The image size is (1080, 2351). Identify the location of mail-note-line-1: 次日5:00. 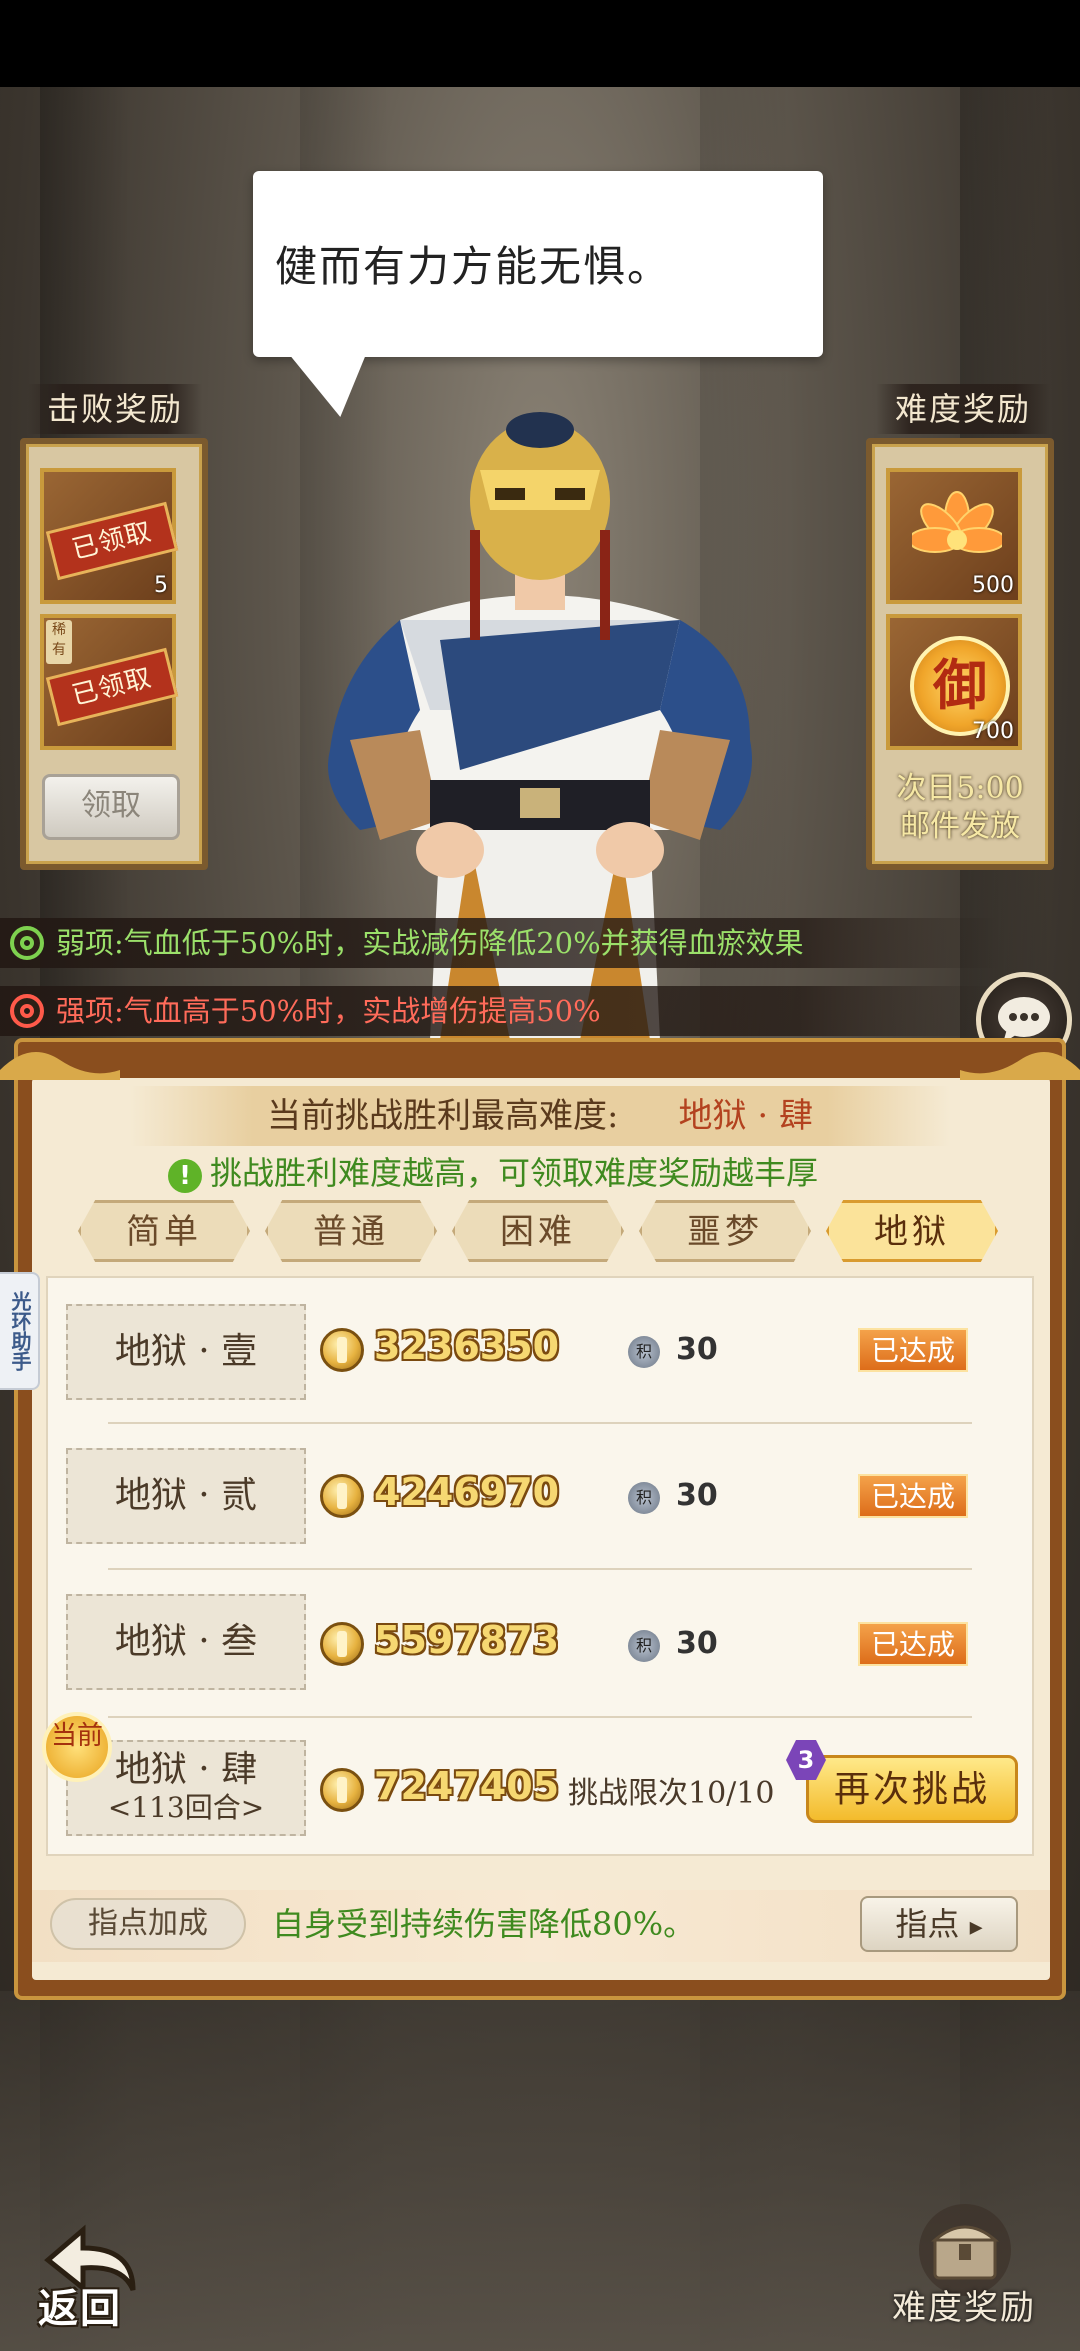
(960, 788).